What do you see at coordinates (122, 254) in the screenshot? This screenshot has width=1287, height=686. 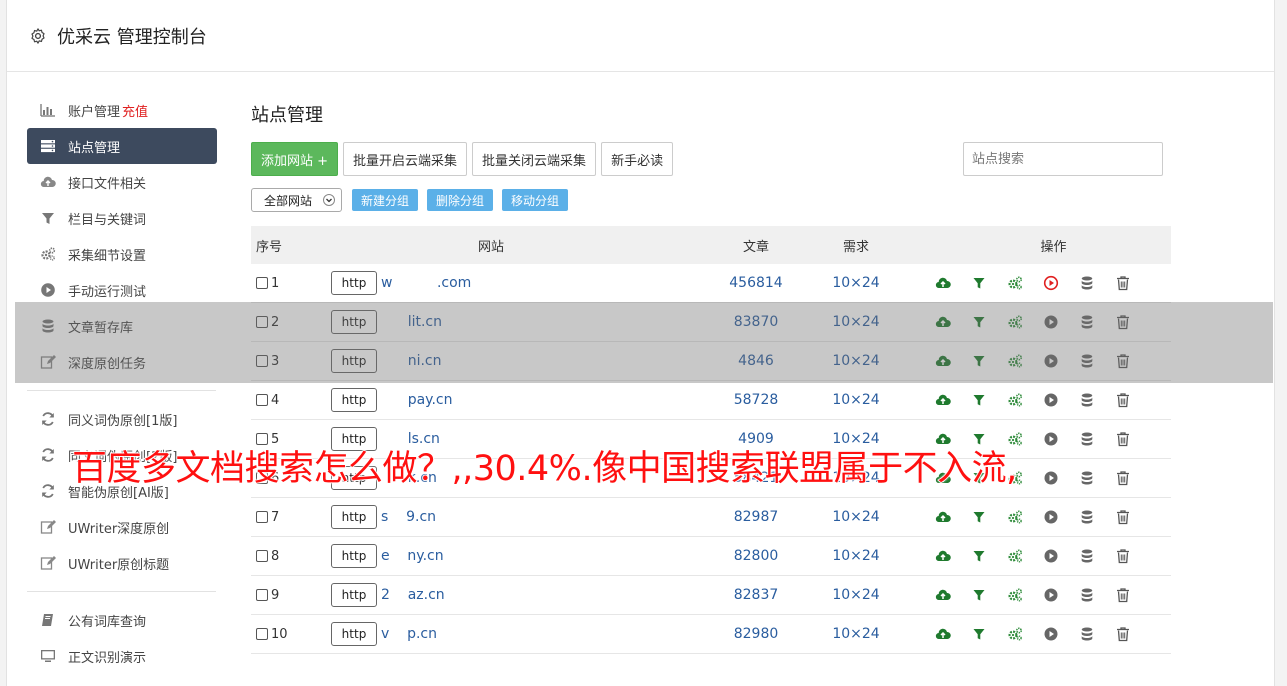 I see `sidebar-item: 采集细节设置` at bounding box center [122, 254].